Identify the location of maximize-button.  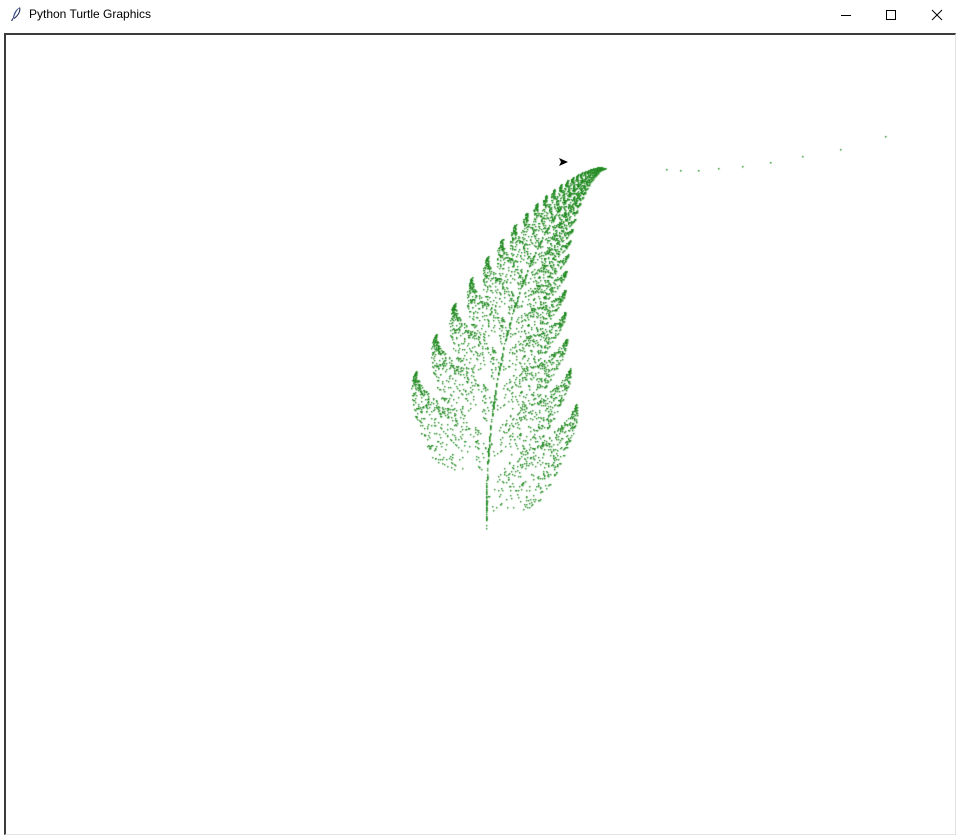
(891, 15).